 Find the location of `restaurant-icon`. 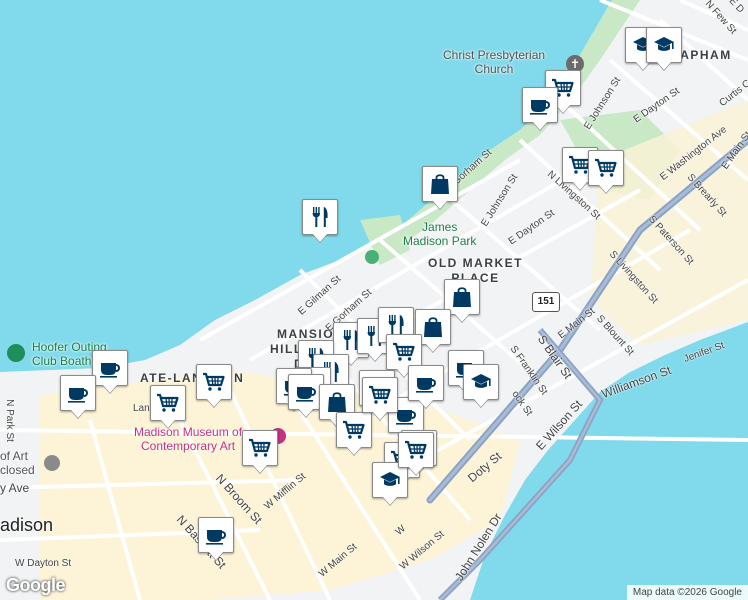

restaurant-icon is located at coordinates (320, 217).